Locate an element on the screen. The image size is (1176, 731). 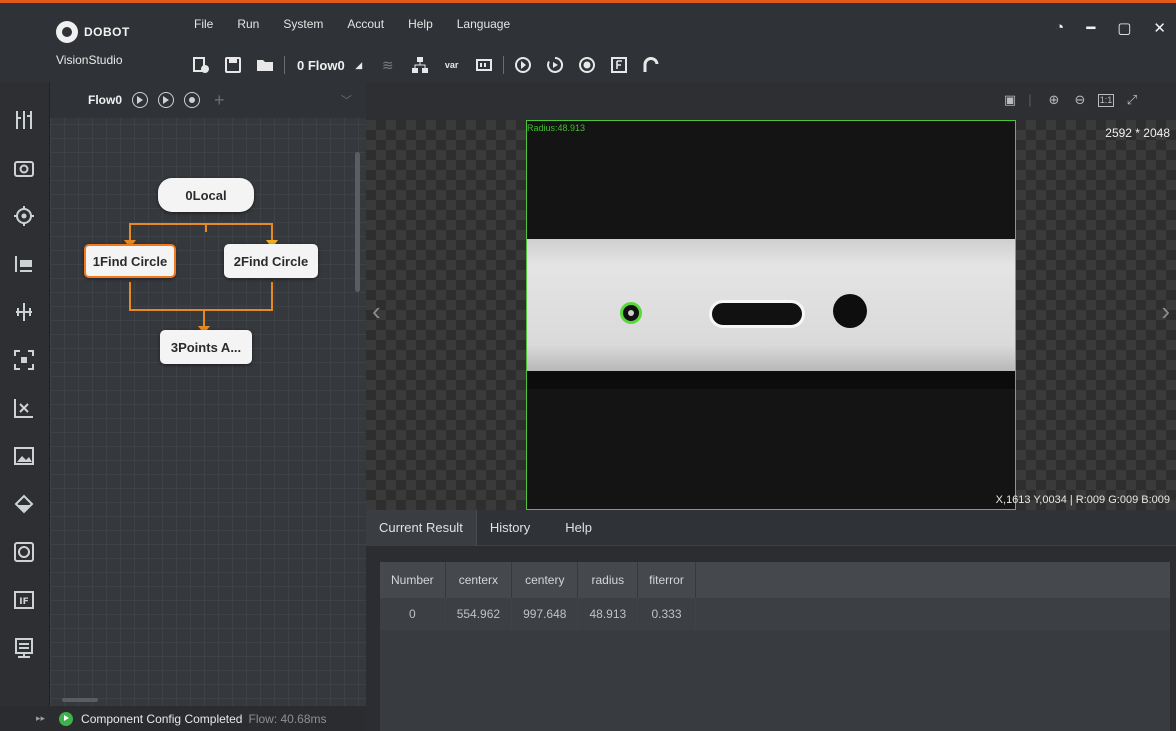
svg-text: IF is located at coordinates (24, 602).